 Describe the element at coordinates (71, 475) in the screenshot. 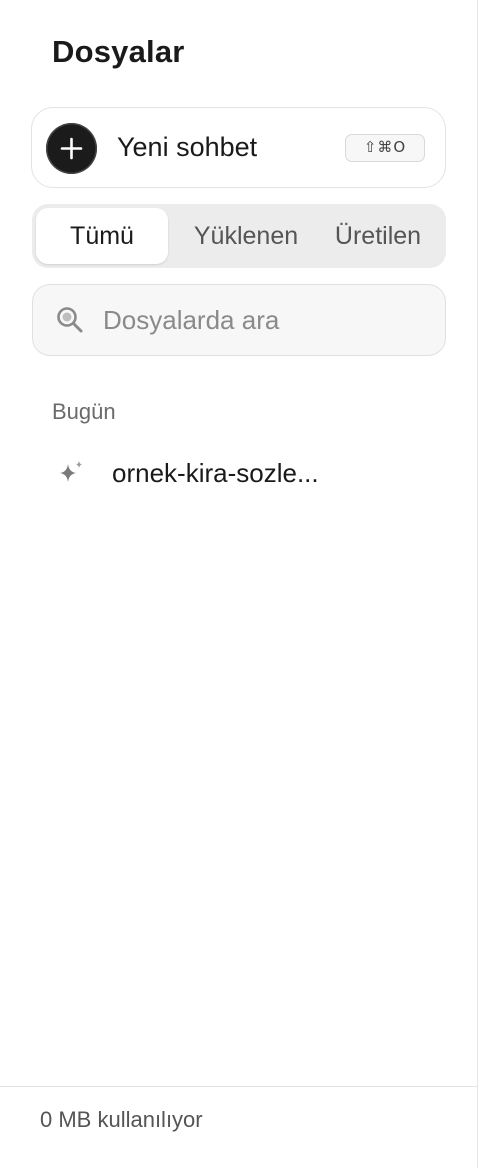

I see `sparkle-icon` at that location.